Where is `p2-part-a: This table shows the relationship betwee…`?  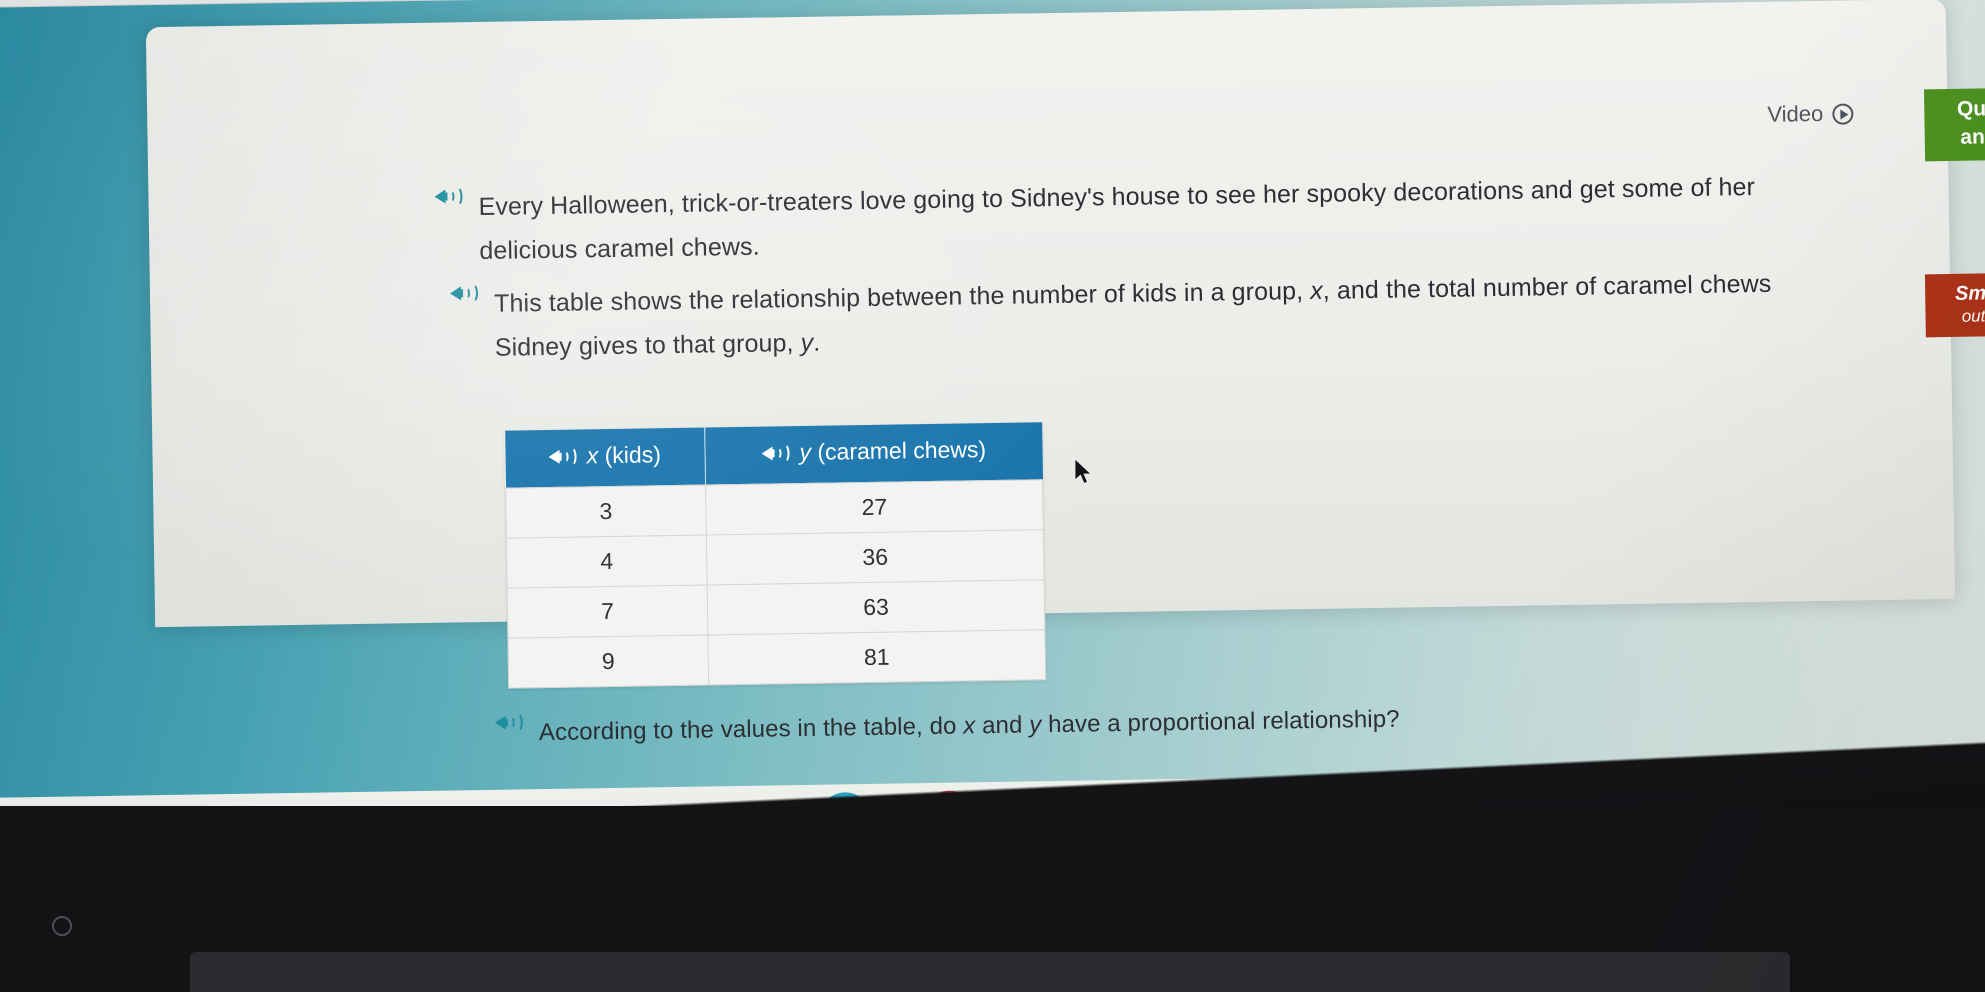
p2-part-a: This table shows the relationship betwee… is located at coordinates (902, 297).